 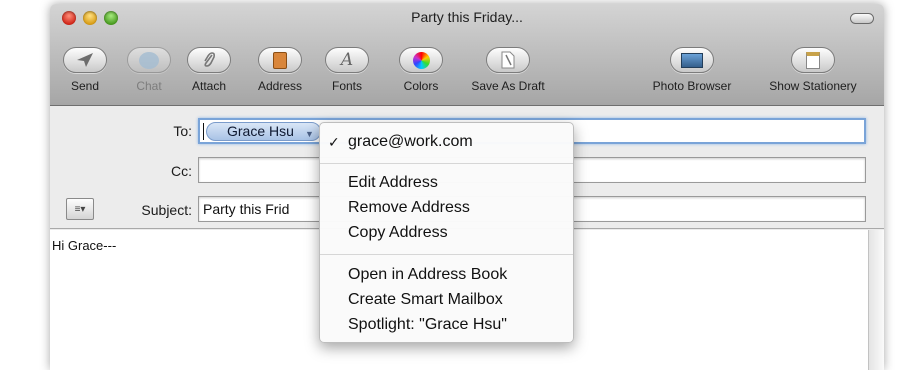 What do you see at coordinates (347, 60) in the screenshot?
I see `fonts-icon: A` at bounding box center [347, 60].